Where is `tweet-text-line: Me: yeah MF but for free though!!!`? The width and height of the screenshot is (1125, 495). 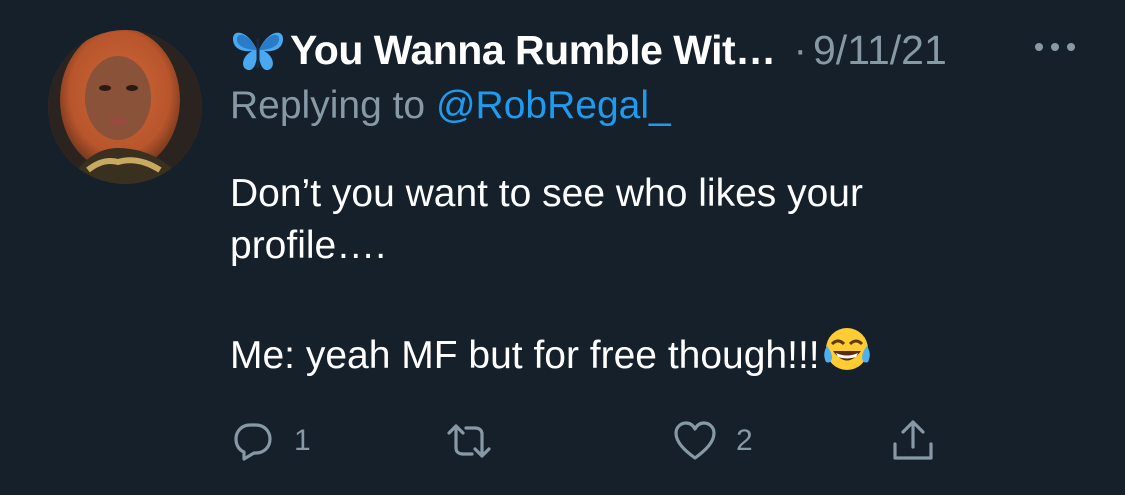
tweet-text-line: Me: yeah MF but for free though!!! is located at coordinates (640, 353).